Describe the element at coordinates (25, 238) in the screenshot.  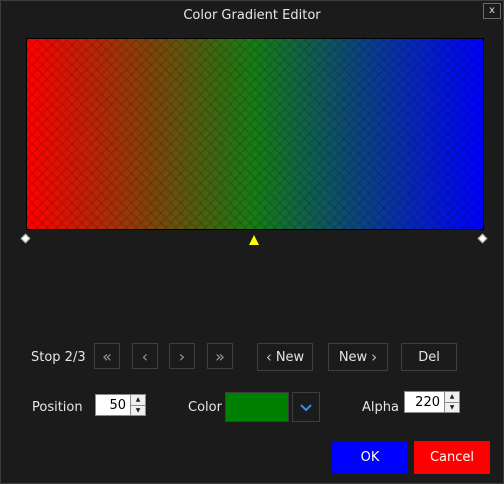
I see `gradient-stop-1-marker` at that location.